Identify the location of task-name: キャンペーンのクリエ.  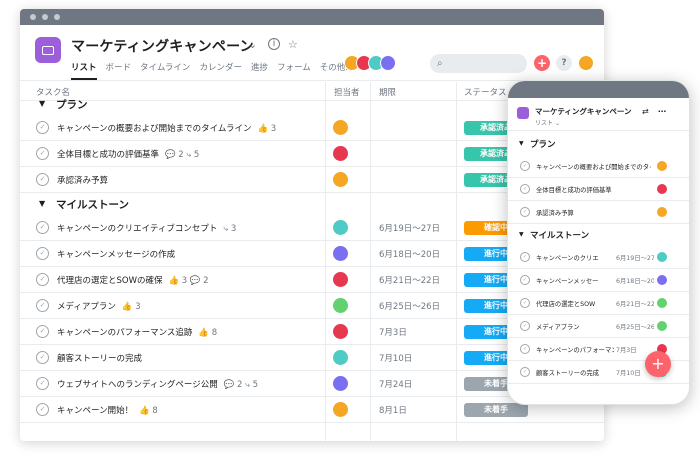
(575, 257).